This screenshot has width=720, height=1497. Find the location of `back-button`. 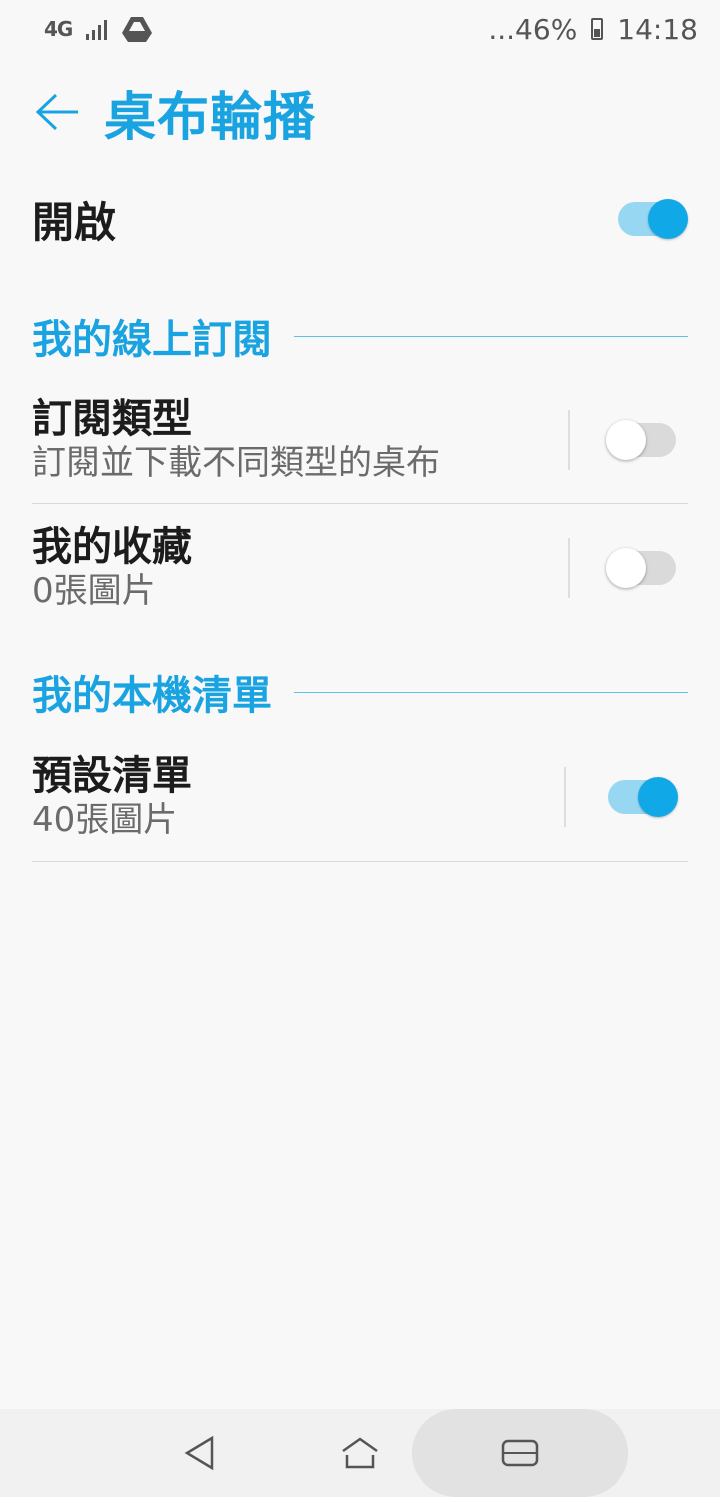

back-button is located at coordinates (57, 112).